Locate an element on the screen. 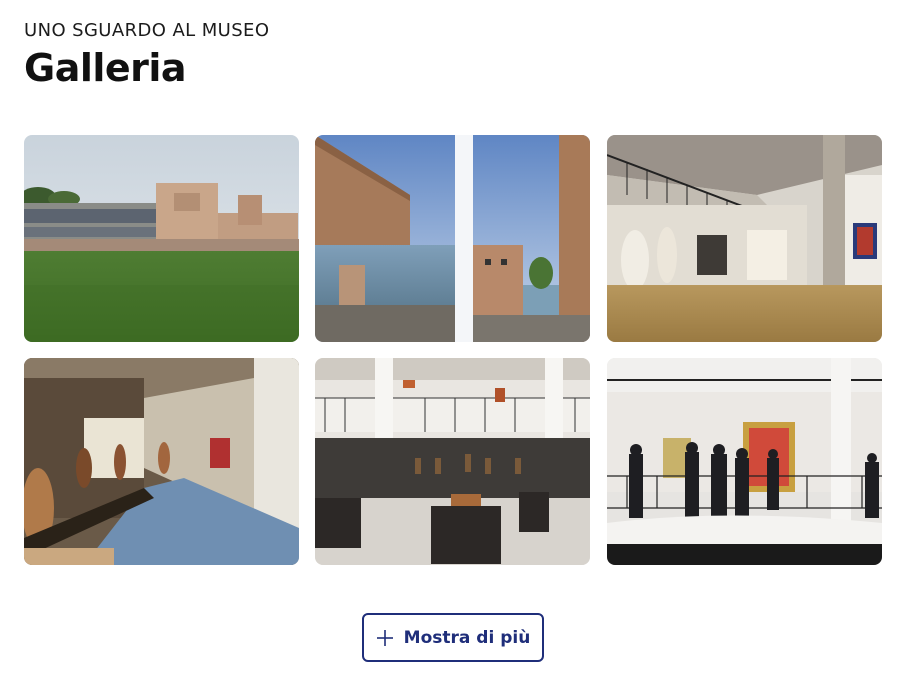  interior-balcony-photo is located at coordinates (744, 238).